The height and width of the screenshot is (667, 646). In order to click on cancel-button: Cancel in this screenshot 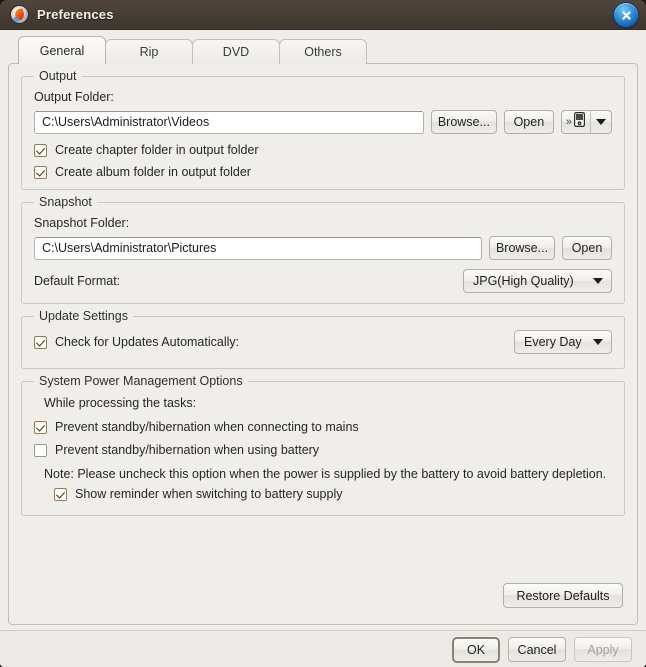, I will do `click(537, 649)`.